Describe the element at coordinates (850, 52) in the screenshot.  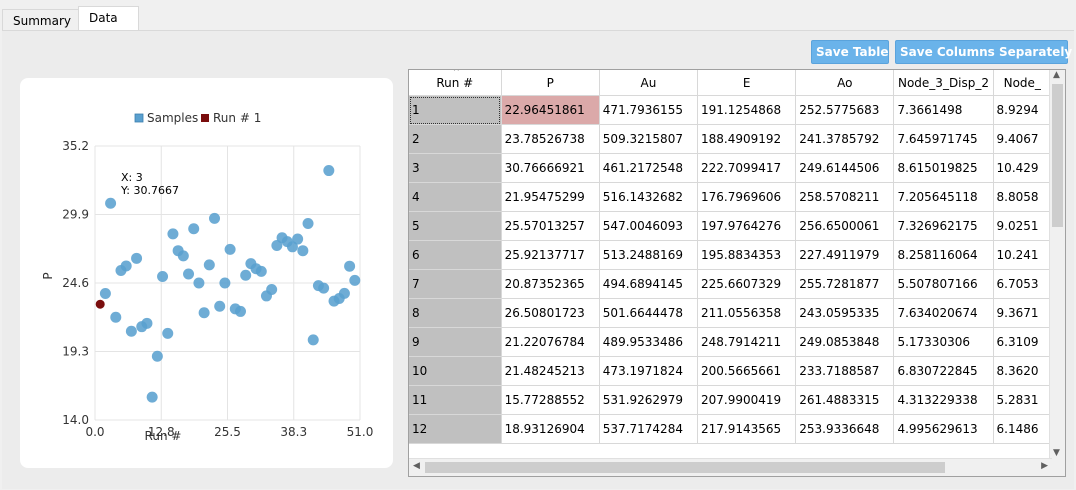
I see `save-table-button: Save Table` at that location.